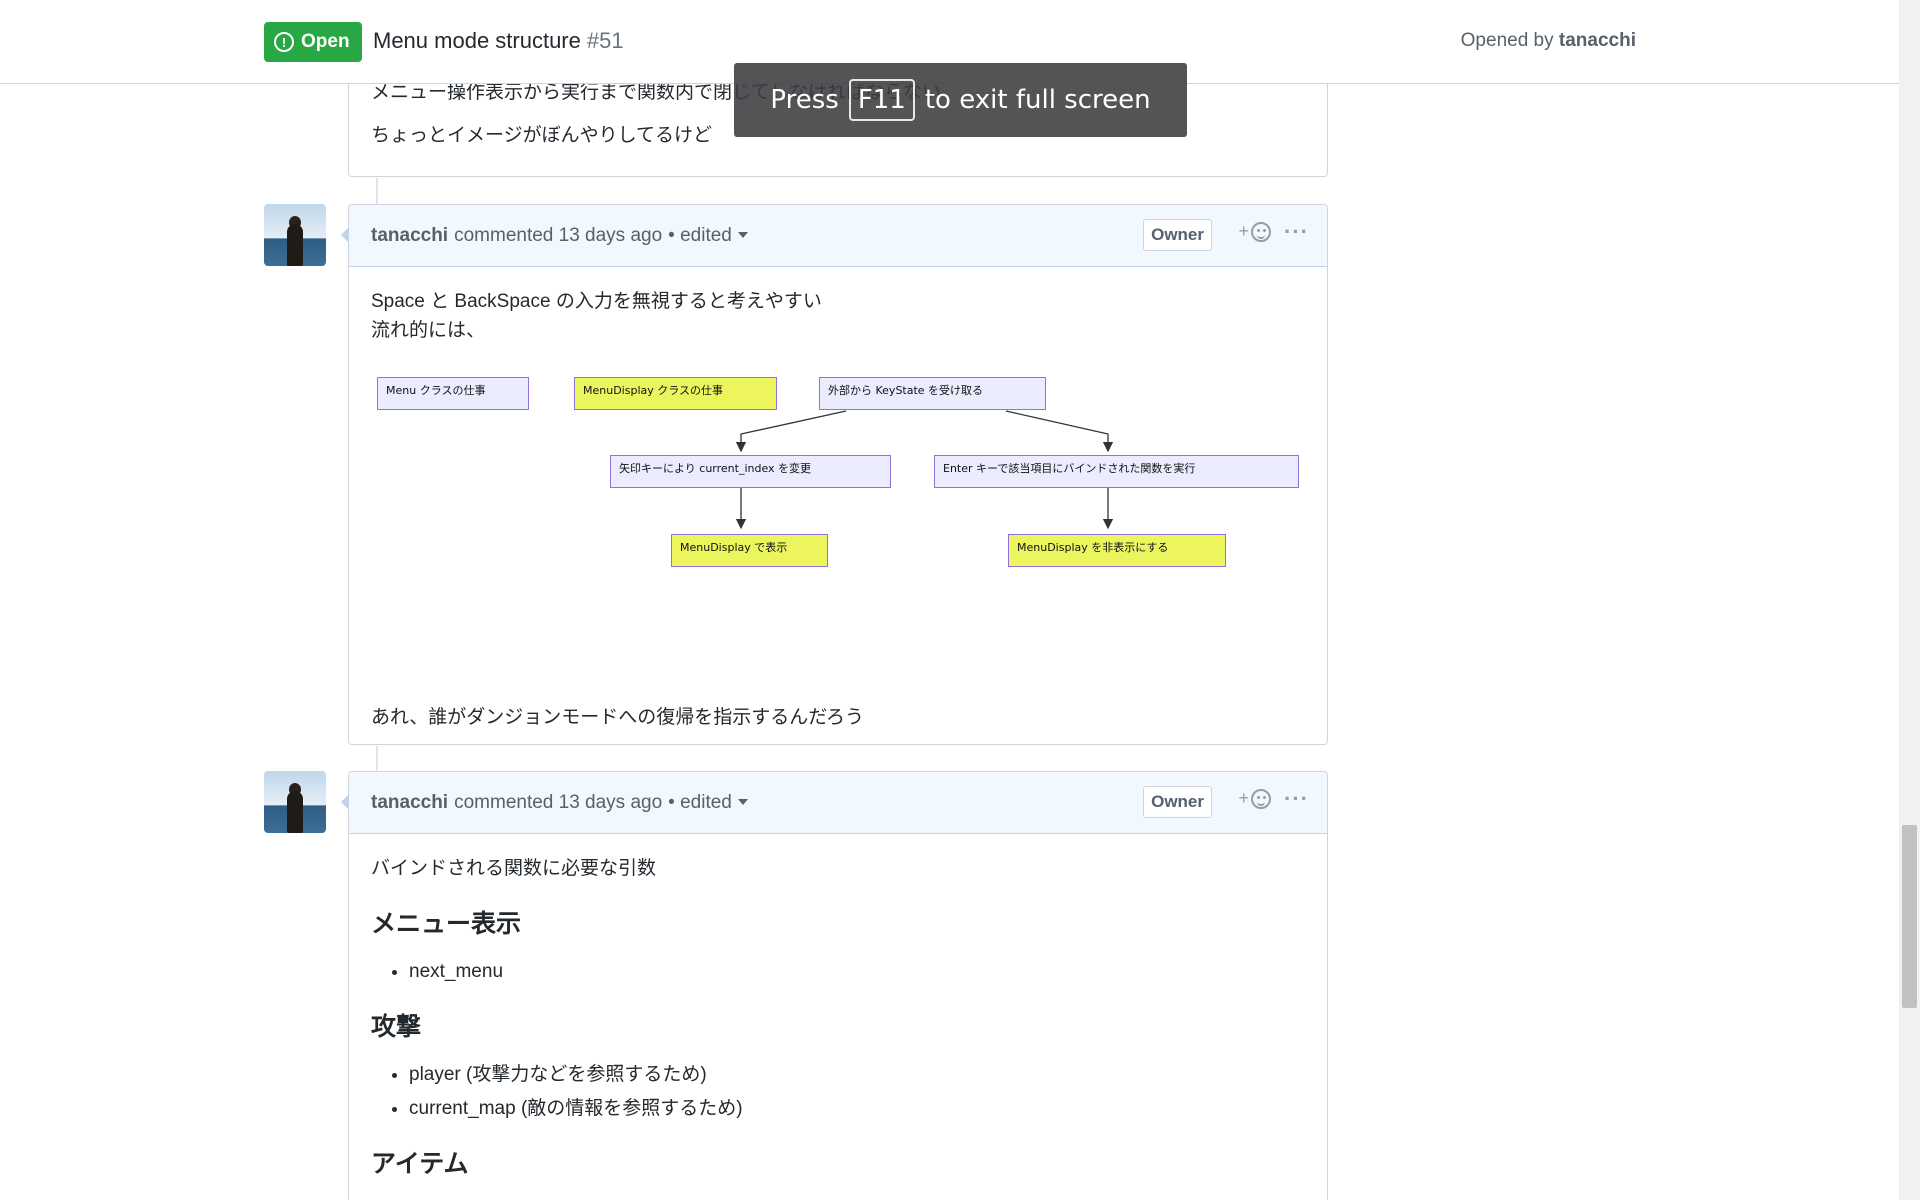  What do you see at coordinates (618, 717) in the screenshot?
I see `comment-line: あれ、誰がダンジョンモードへの復帰を指示するんだろう` at bounding box center [618, 717].